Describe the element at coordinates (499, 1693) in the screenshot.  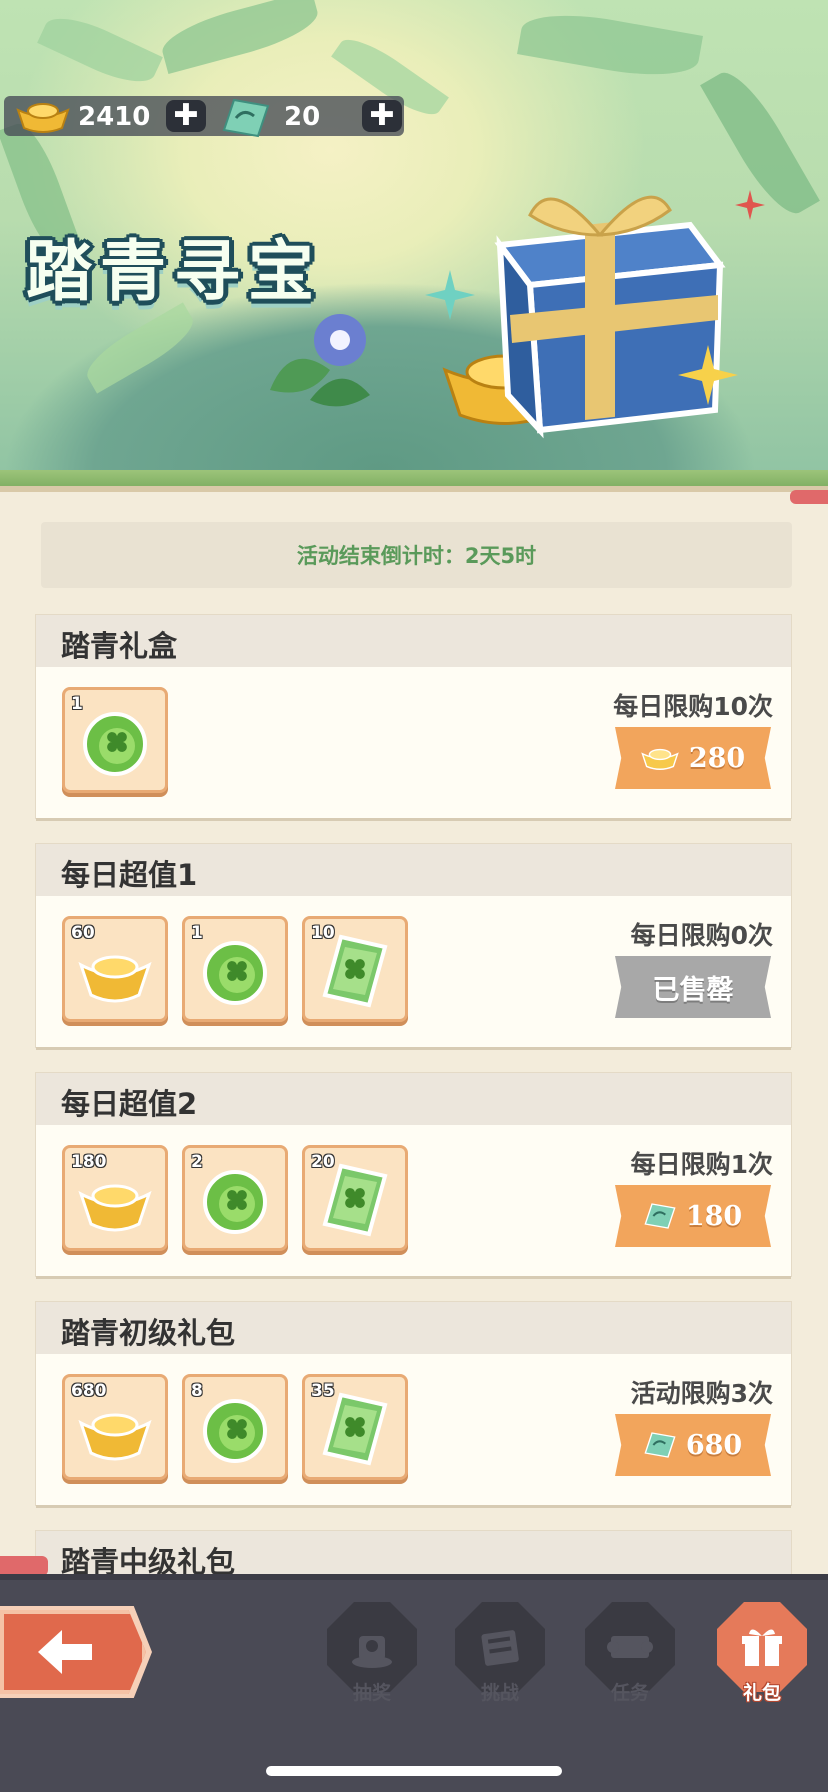
I see `nav-tab-label: 挑战` at that location.